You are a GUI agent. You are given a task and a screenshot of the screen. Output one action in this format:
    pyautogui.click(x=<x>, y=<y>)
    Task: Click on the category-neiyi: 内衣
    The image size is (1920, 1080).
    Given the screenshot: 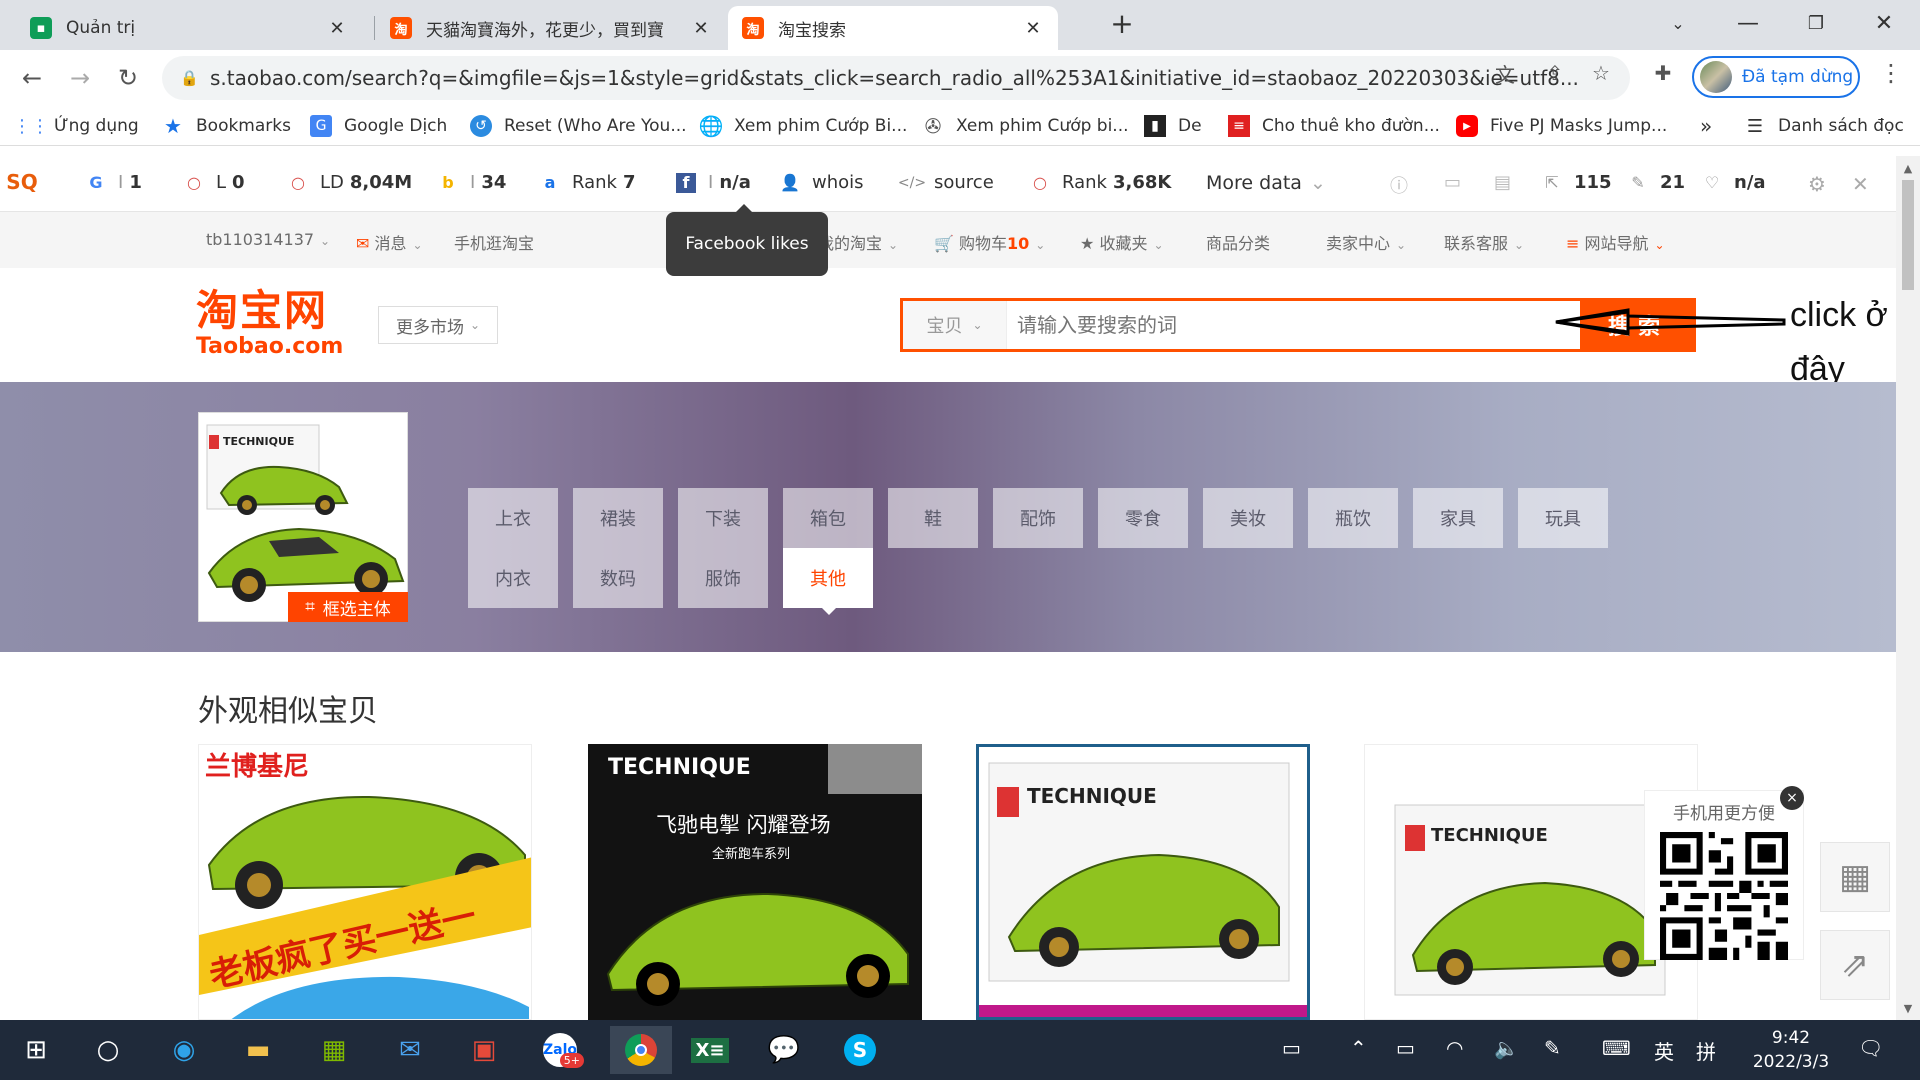 What is the action you would take?
    pyautogui.click(x=513, y=578)
    